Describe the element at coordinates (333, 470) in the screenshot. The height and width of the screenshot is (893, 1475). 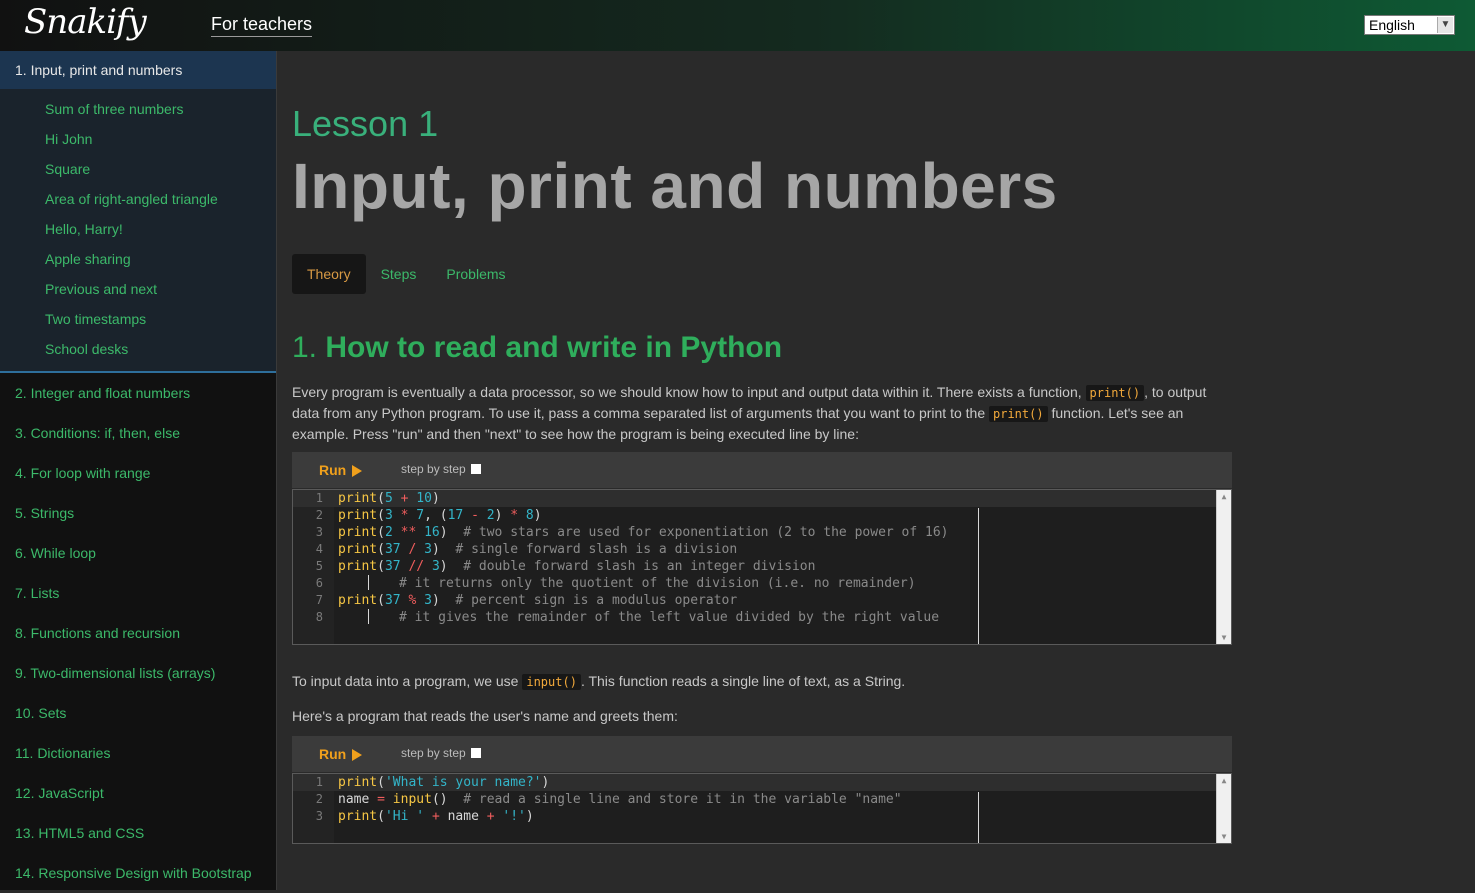
I see `run-label: Run` at that location.